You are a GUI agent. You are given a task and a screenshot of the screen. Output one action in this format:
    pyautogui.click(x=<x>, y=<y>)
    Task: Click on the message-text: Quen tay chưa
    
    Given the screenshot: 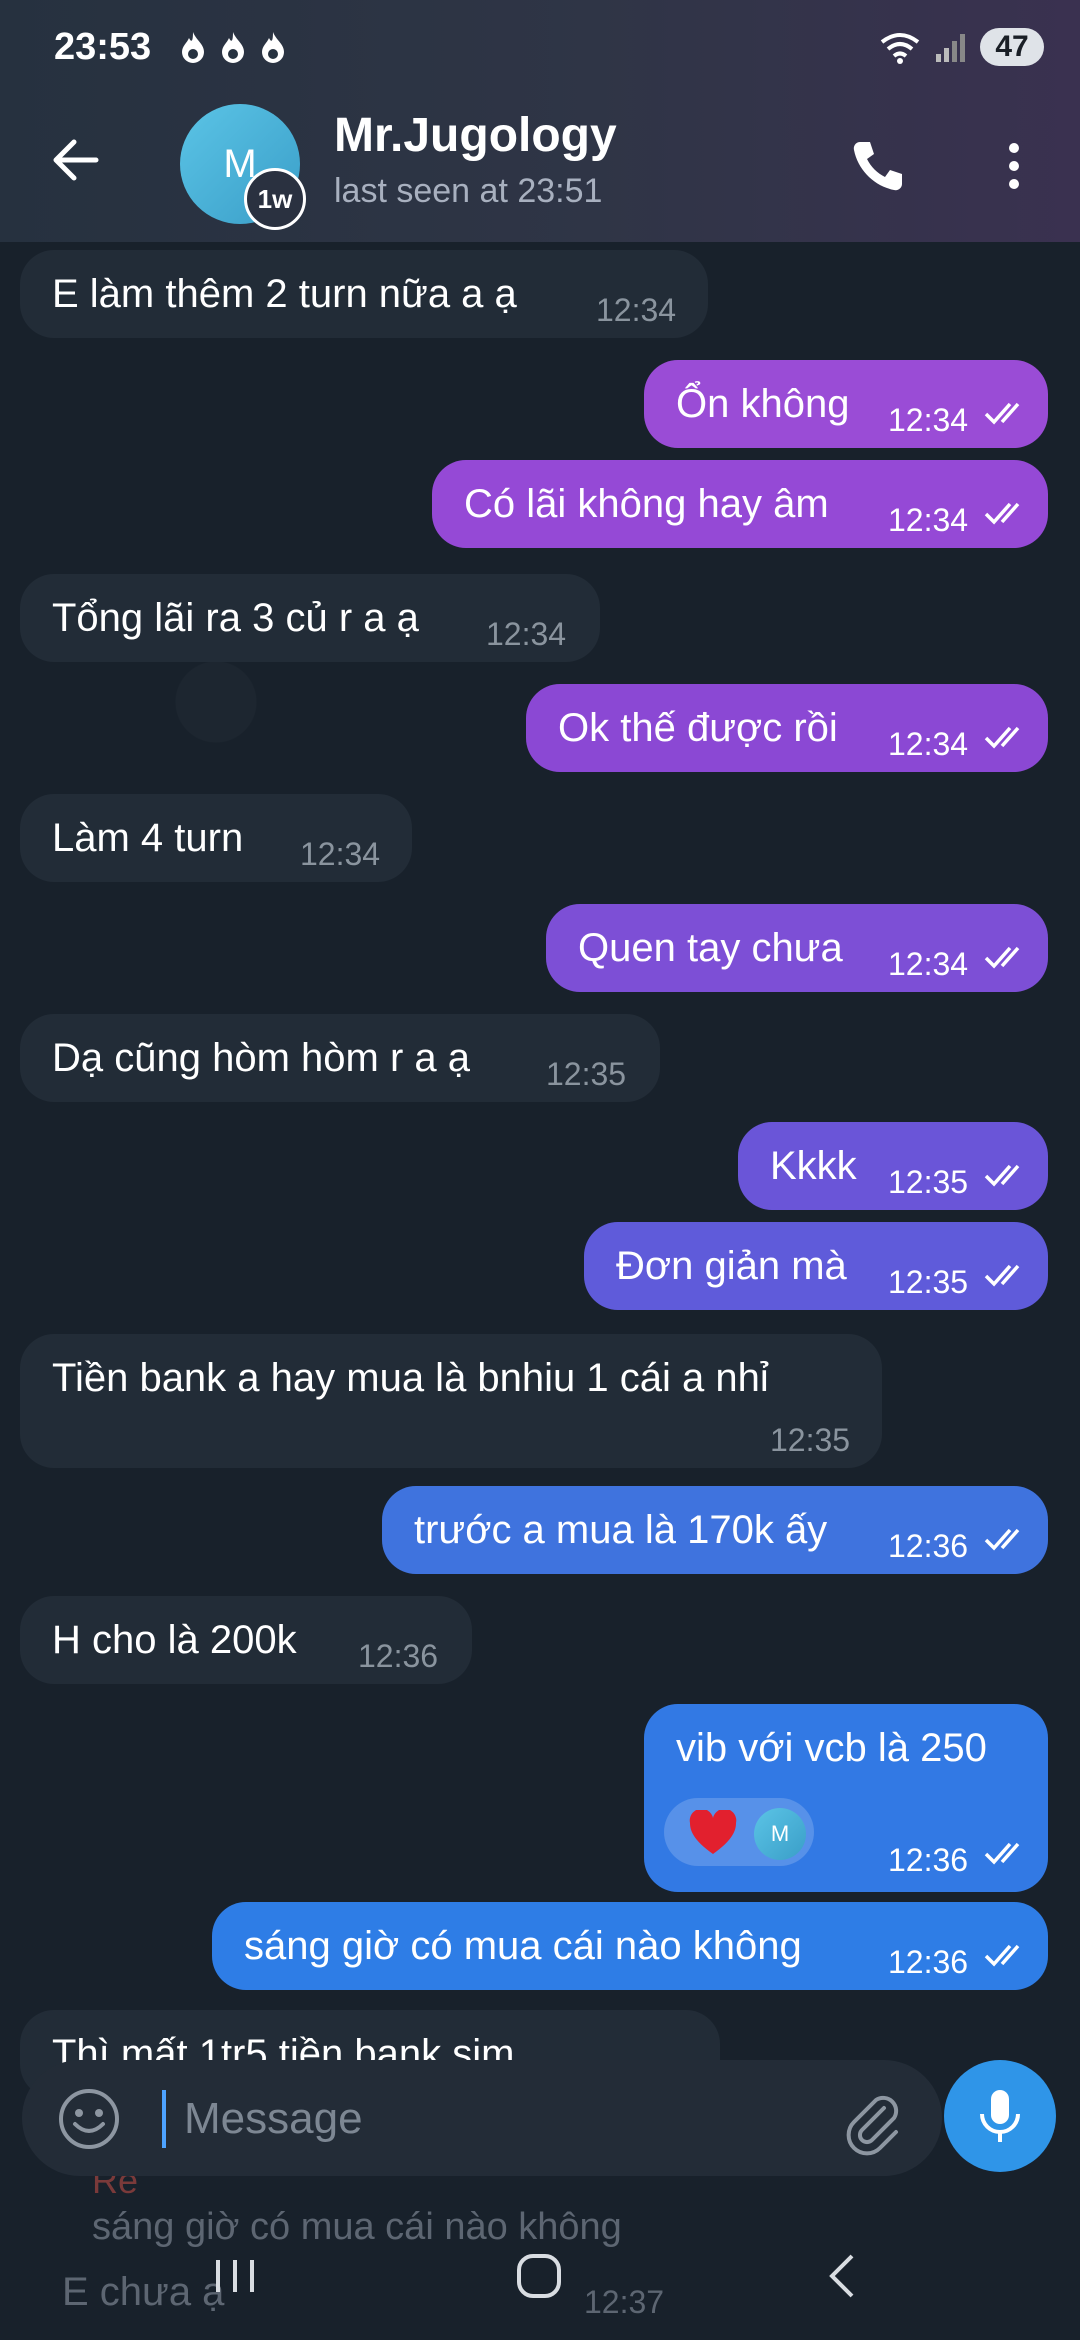 What is the action you would take?
    pyautogui.click(x=710, y=948)
    